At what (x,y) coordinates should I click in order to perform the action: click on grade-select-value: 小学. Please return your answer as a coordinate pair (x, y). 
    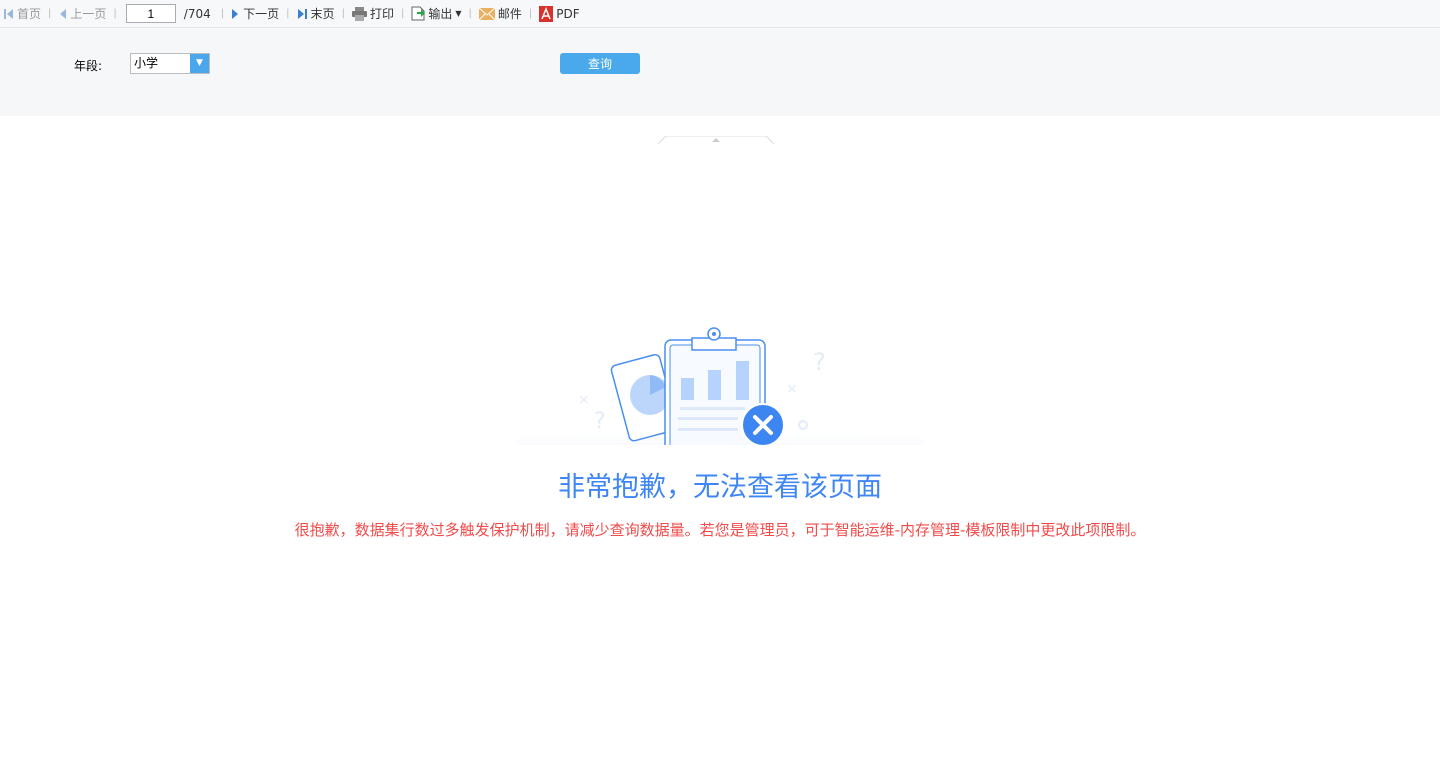
    Looking at the image, I should click on (146, 63).